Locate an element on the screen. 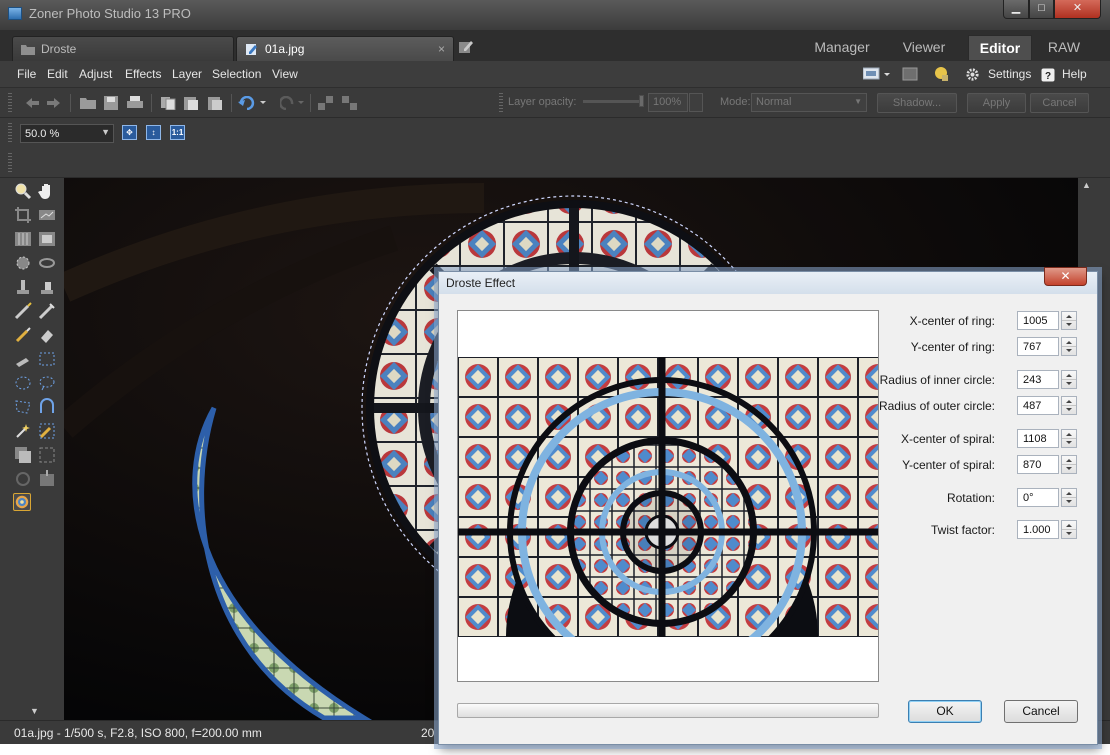 This screenshot has height=755, width=1110. twist-factor-spinner is located at coordinates (1069, 529).